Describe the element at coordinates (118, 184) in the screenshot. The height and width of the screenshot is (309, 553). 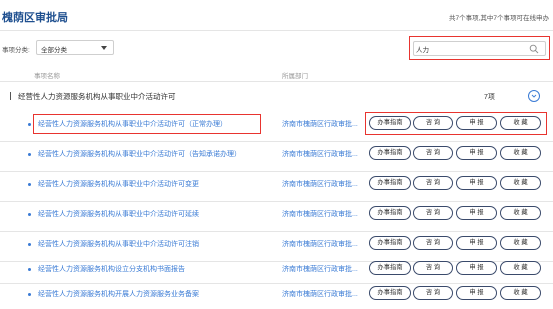
I see `item-name-link: 经营性人力资源服务机构从事职业中介活动许可变更` at that location.